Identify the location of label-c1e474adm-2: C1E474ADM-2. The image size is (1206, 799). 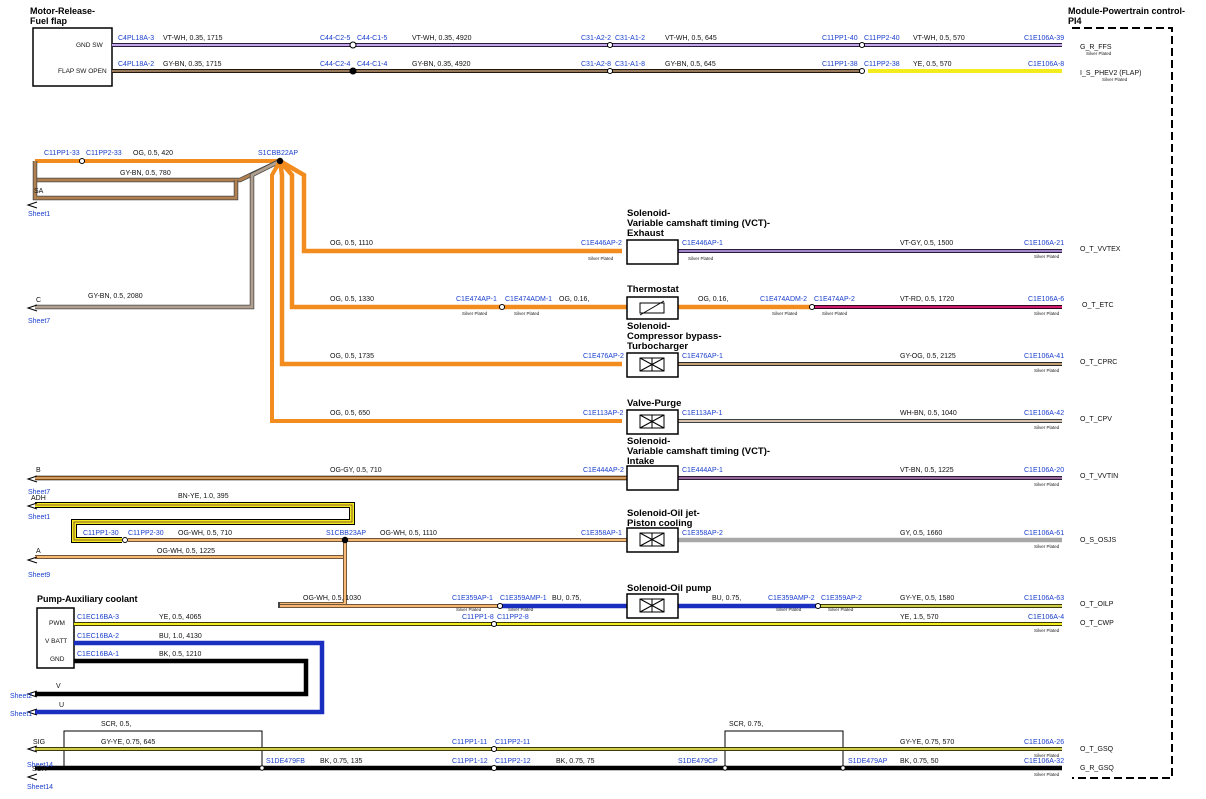
(783, 299).